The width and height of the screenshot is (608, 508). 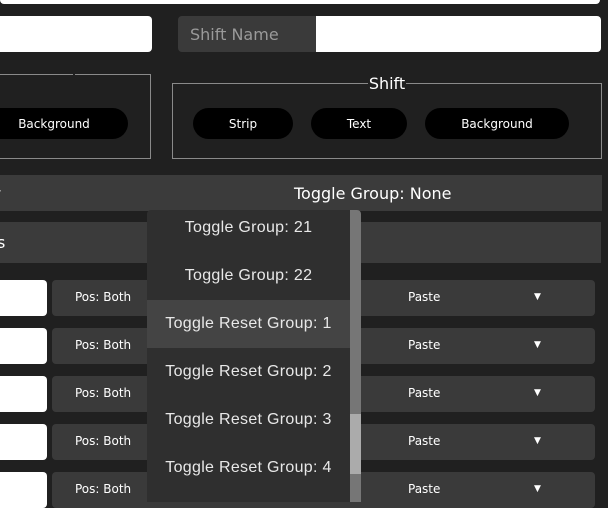 I want to click on name-input, so click(x=76, y=34).